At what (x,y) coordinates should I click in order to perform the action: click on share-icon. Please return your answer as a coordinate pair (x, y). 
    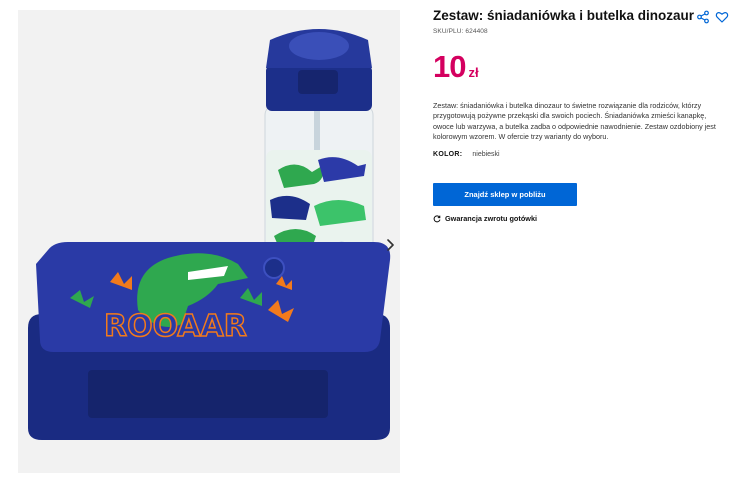
    Looking at the image, I should click on (703, 17).